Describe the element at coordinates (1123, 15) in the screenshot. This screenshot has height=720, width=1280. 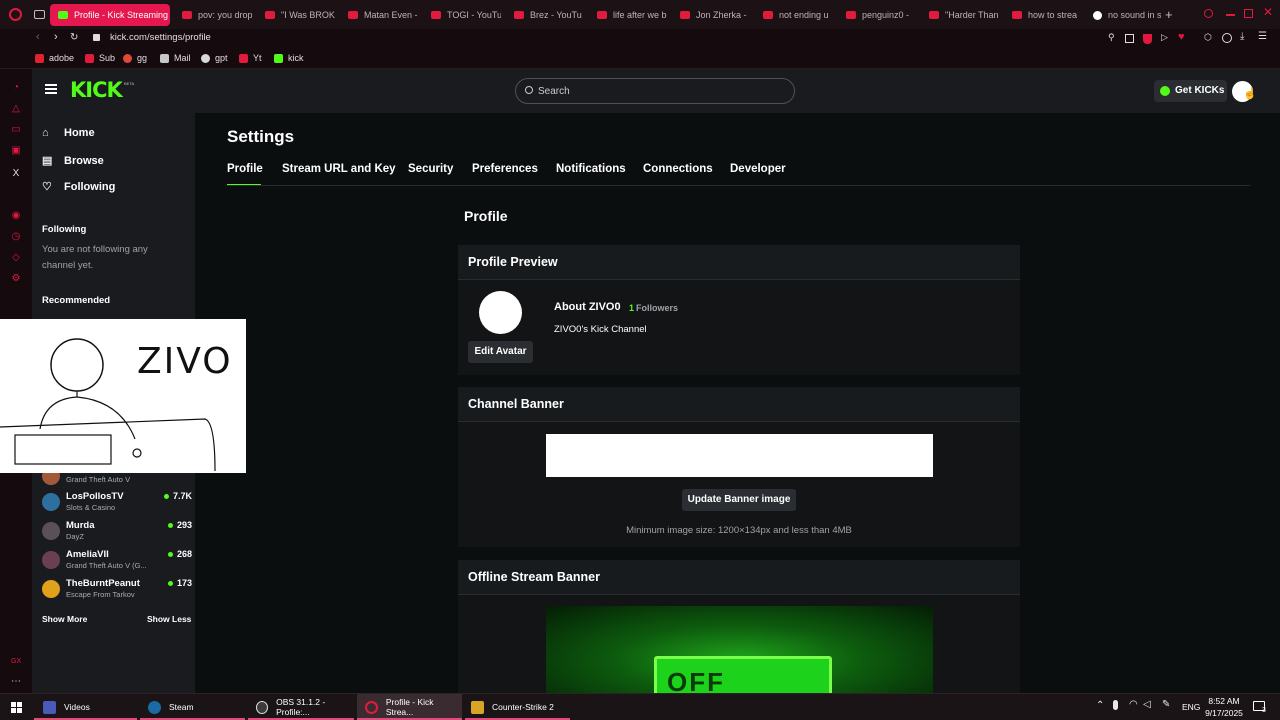
I see `browser-tab: no sound in s` at that location.